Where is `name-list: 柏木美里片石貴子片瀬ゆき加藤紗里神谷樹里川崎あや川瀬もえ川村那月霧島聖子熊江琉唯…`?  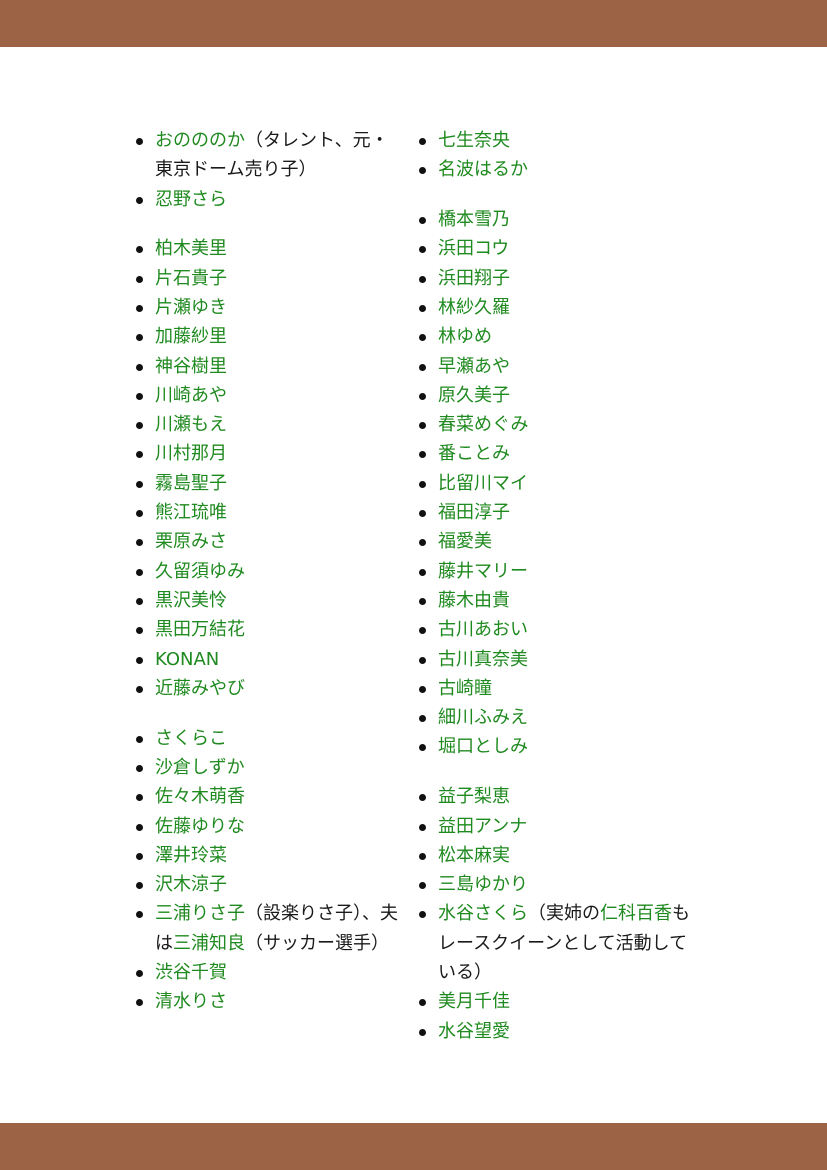
name-list: 柏木美里片石貴子片瀬ゆき加藤紗里神谷樹里川崎あや川瀬もえ川村那月霧島聖子熊江琉唯… is located at coordinates (270, 468).